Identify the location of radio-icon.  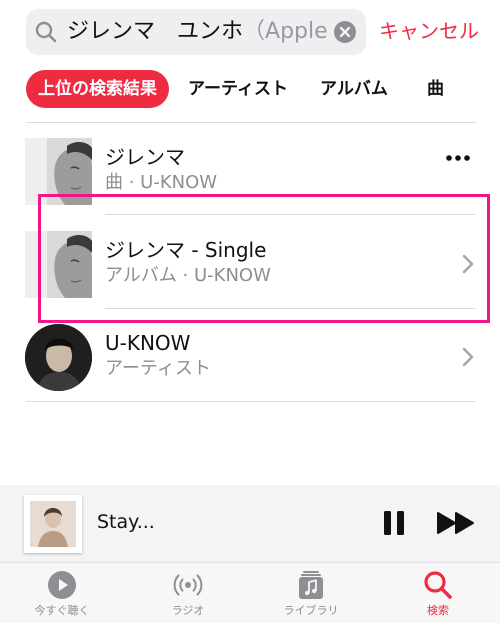
(188, 585).